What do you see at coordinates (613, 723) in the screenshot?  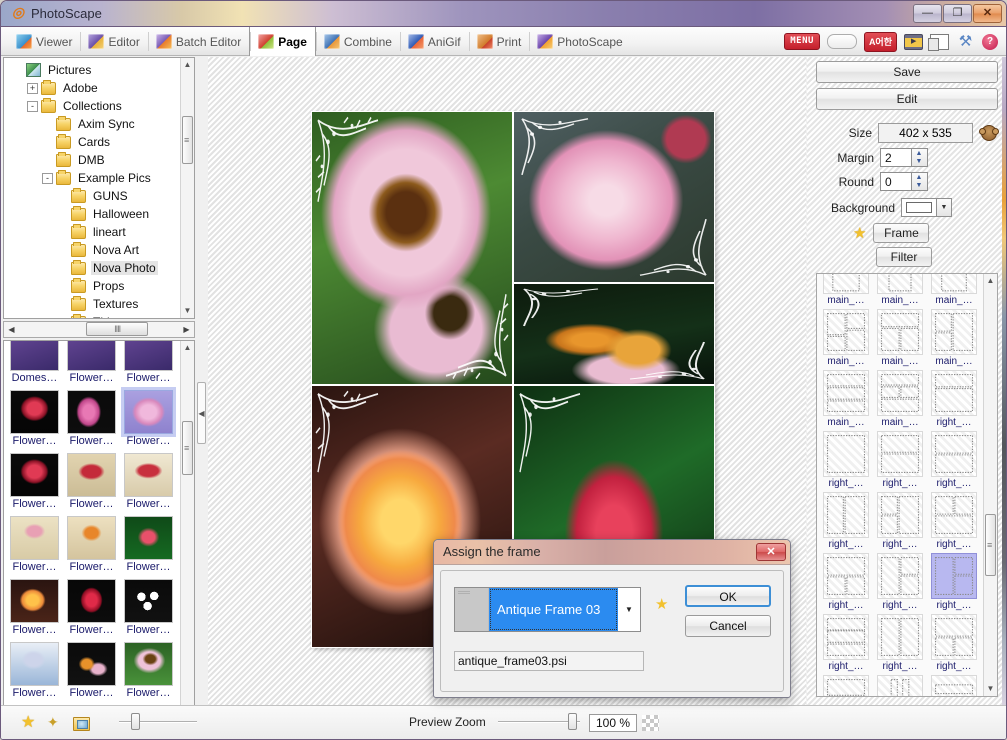 I see `zoom-value: 100 %` at bounding box center [613, 723].